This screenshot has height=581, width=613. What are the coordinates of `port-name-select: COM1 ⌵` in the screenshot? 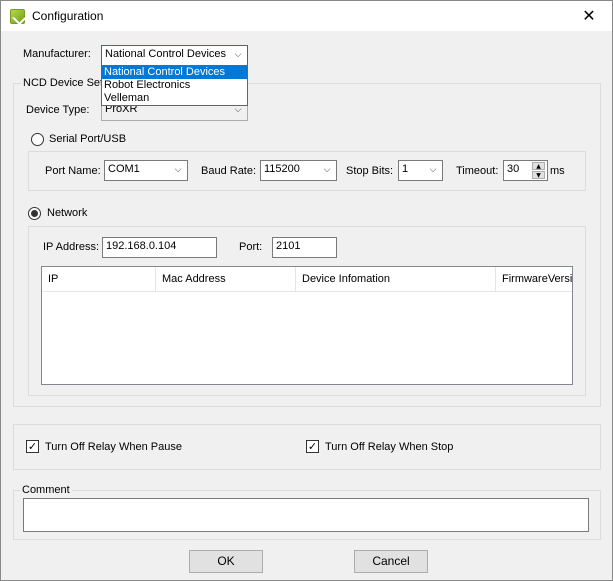 It's located at (146, 170).